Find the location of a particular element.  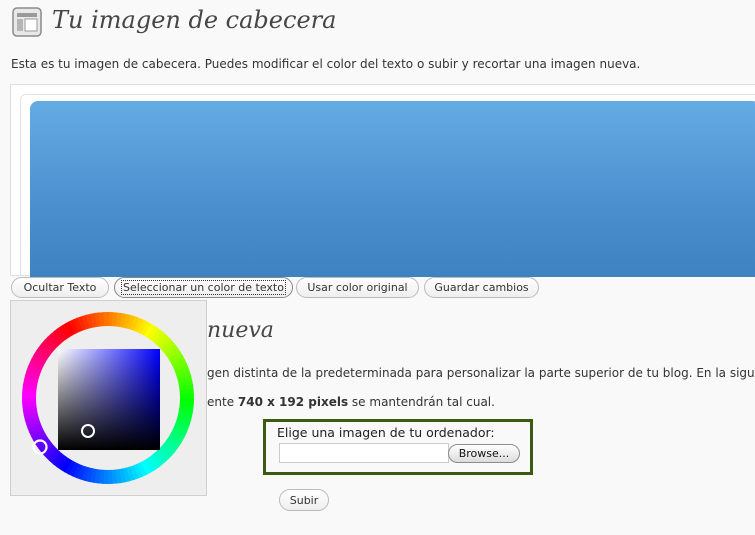

color-wheel is located at coordinates (108, 398).